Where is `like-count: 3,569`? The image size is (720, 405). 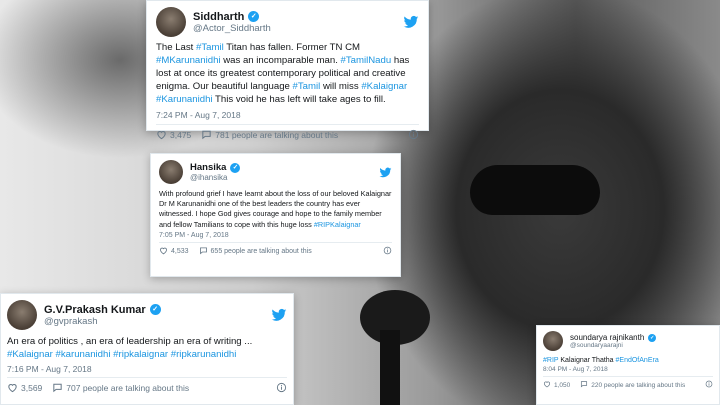 like-count: 3,569 is located at coordinates (32, 388).